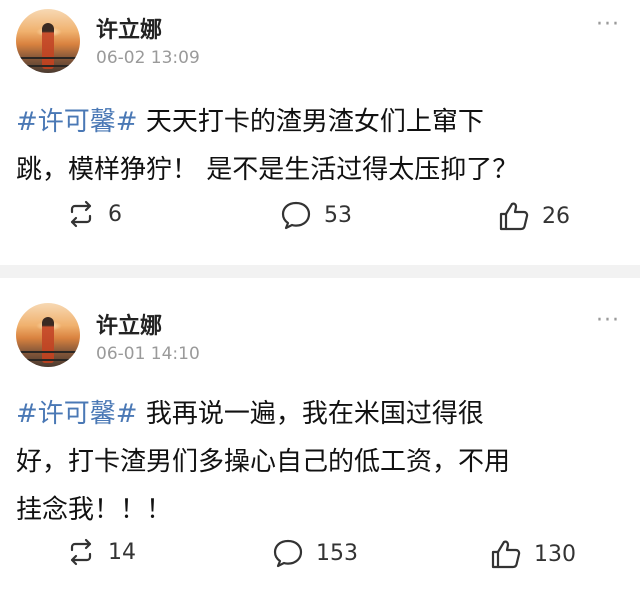 The width and height of the screenshot is (640, 593). What do you see at coordinates (115, 214) in the screenshot?
I see `repost-count: 6` at bounding box center [115, 214].